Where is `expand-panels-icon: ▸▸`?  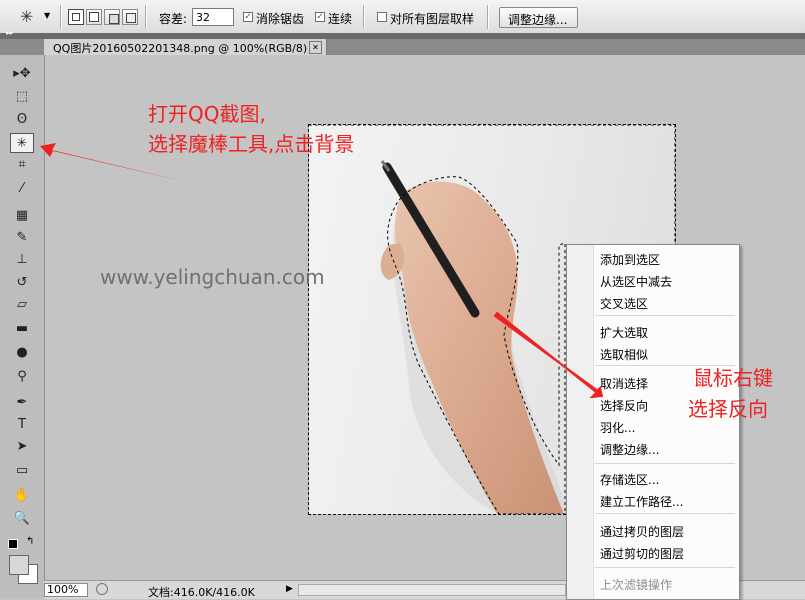 expand-panels-icon: ▸▸ is located at coordinates (9, 33).